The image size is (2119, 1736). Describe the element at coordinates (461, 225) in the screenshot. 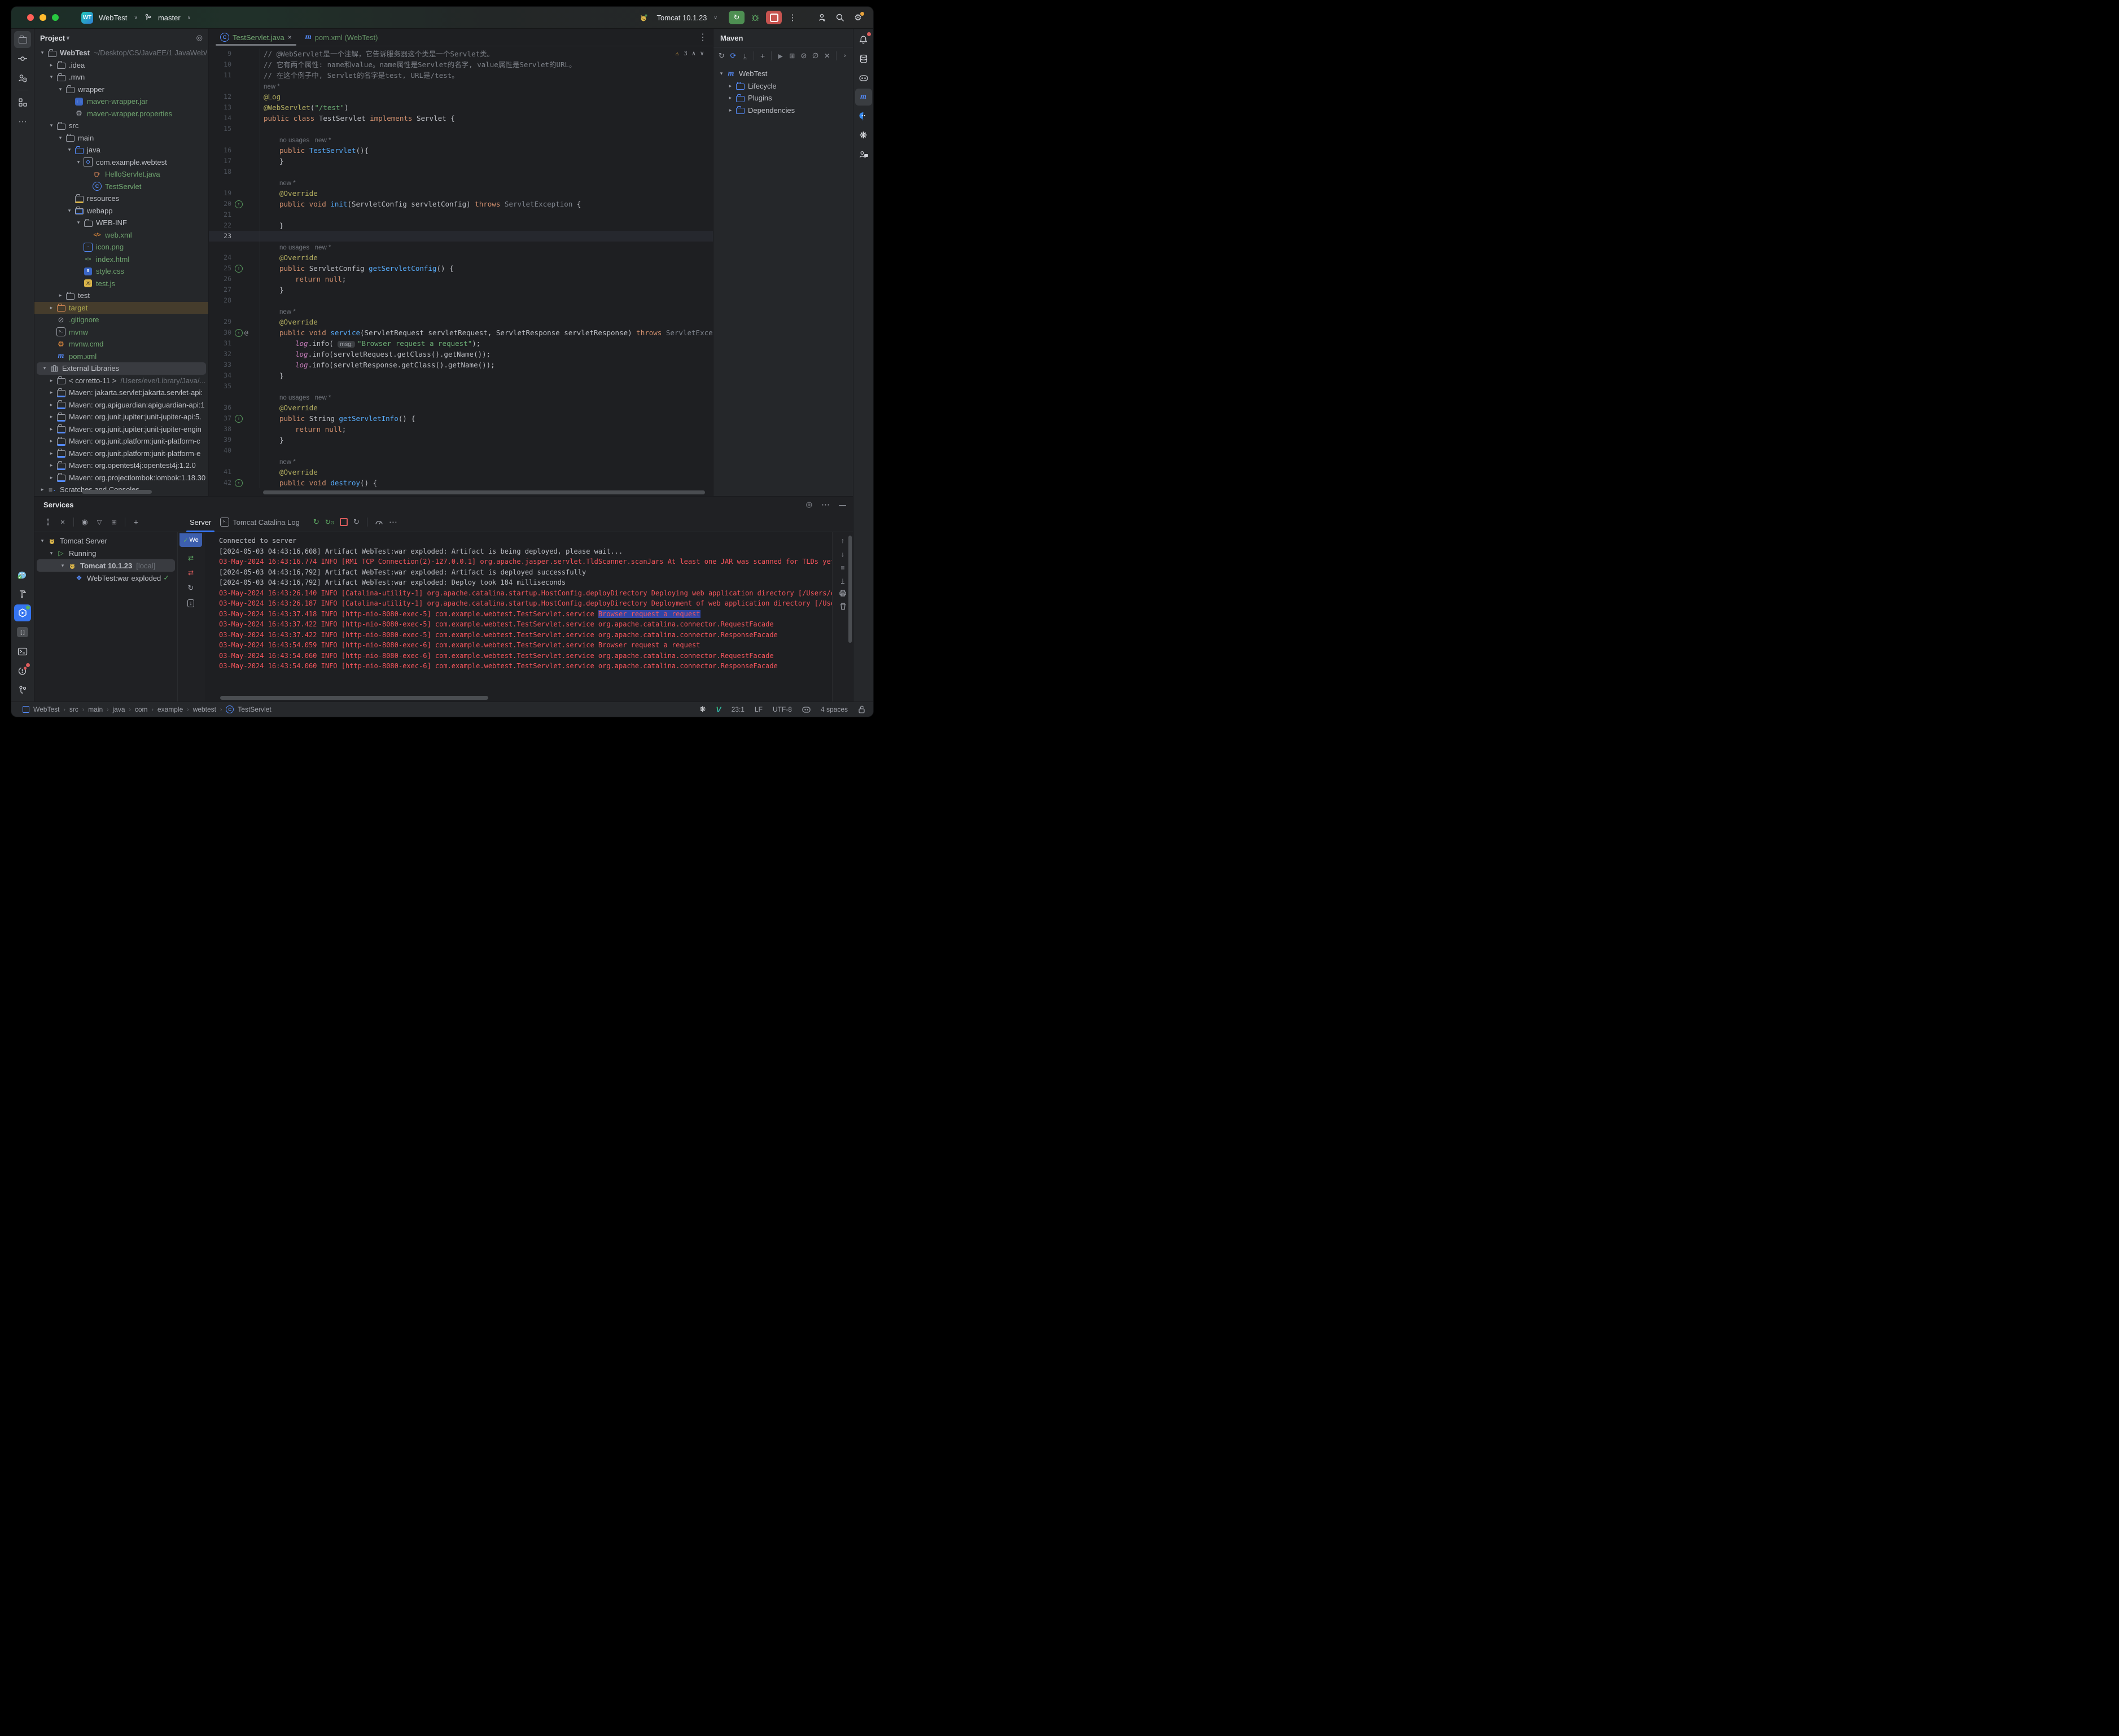

I see `code-line-22: 22}` at that location.